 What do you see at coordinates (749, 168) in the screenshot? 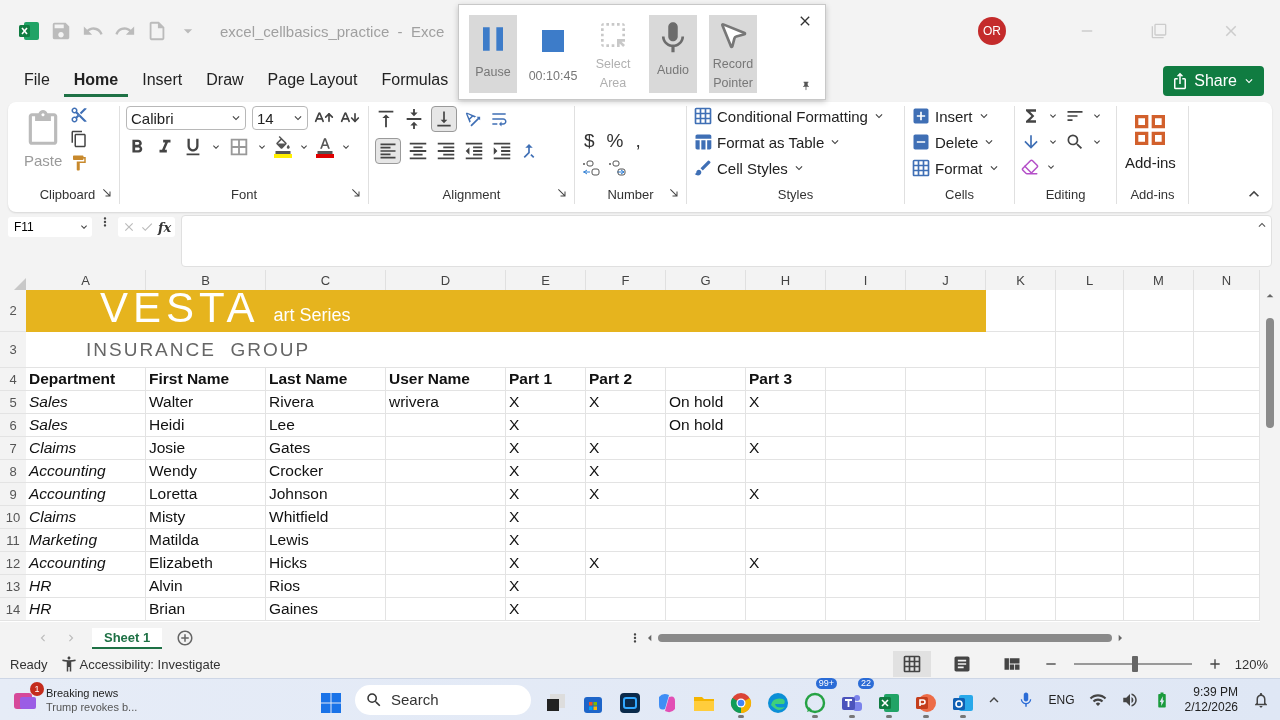
I see `styles-menu-button: Cell Styles` at bounding box center [749, 168].